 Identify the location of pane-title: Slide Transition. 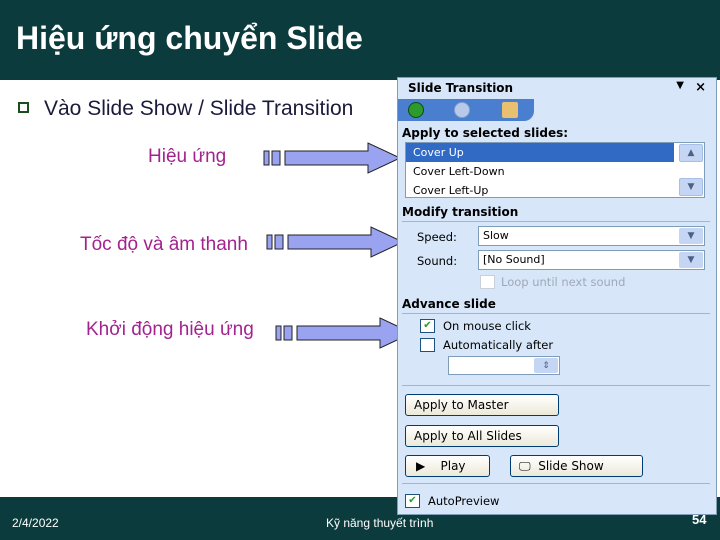
(461, 88).